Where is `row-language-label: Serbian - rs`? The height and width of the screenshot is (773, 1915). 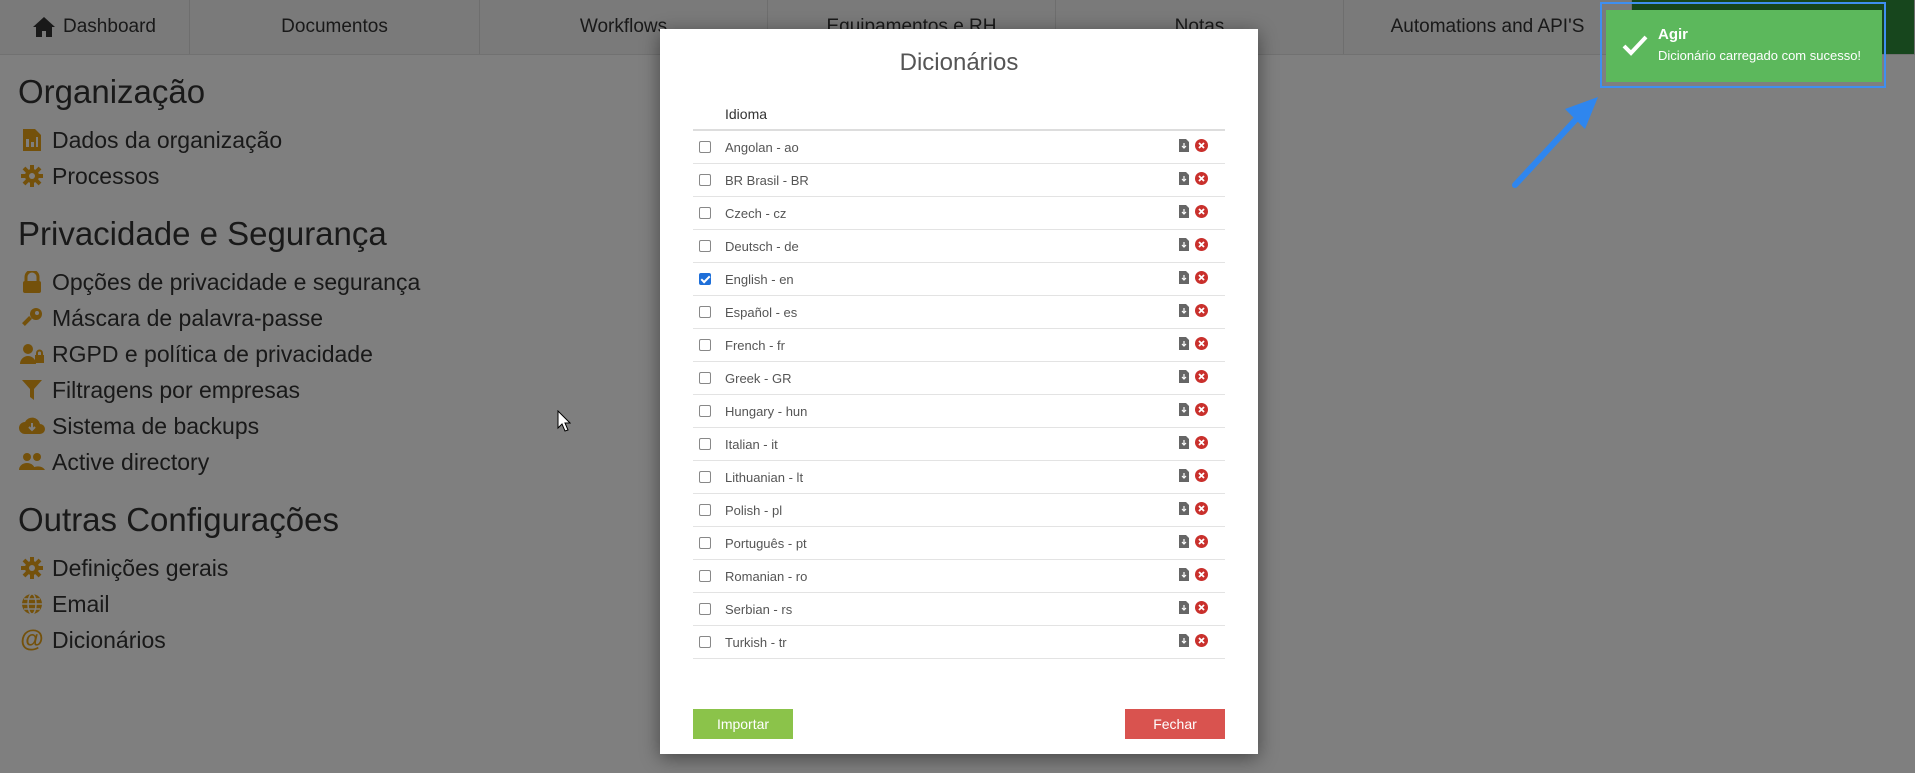 row-language-label: Serbian - rs is located at coordinates (759, 609).